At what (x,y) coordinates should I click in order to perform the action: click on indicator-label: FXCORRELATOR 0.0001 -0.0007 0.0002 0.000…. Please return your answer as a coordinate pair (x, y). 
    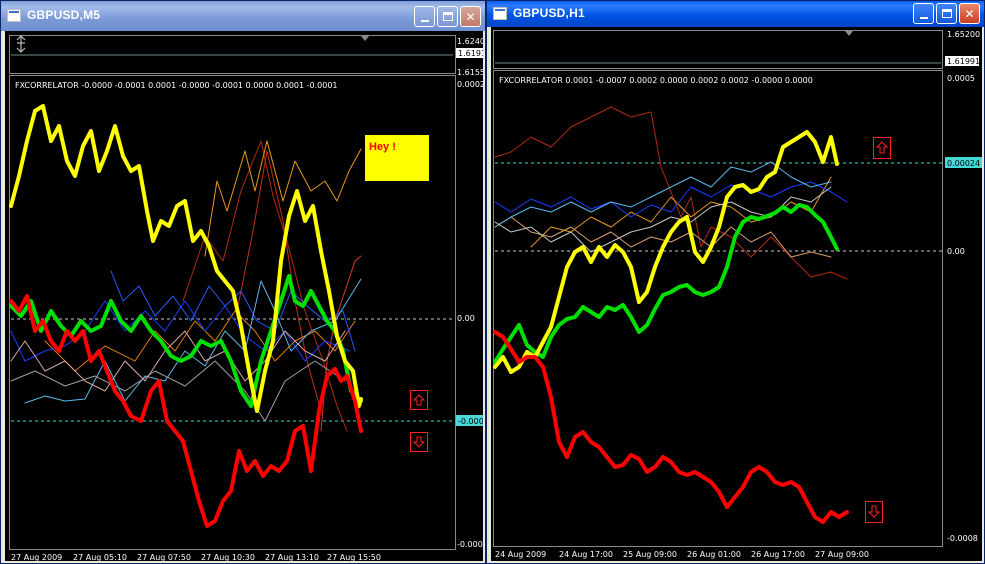
    Looking at the image, I should click on (656, 80).